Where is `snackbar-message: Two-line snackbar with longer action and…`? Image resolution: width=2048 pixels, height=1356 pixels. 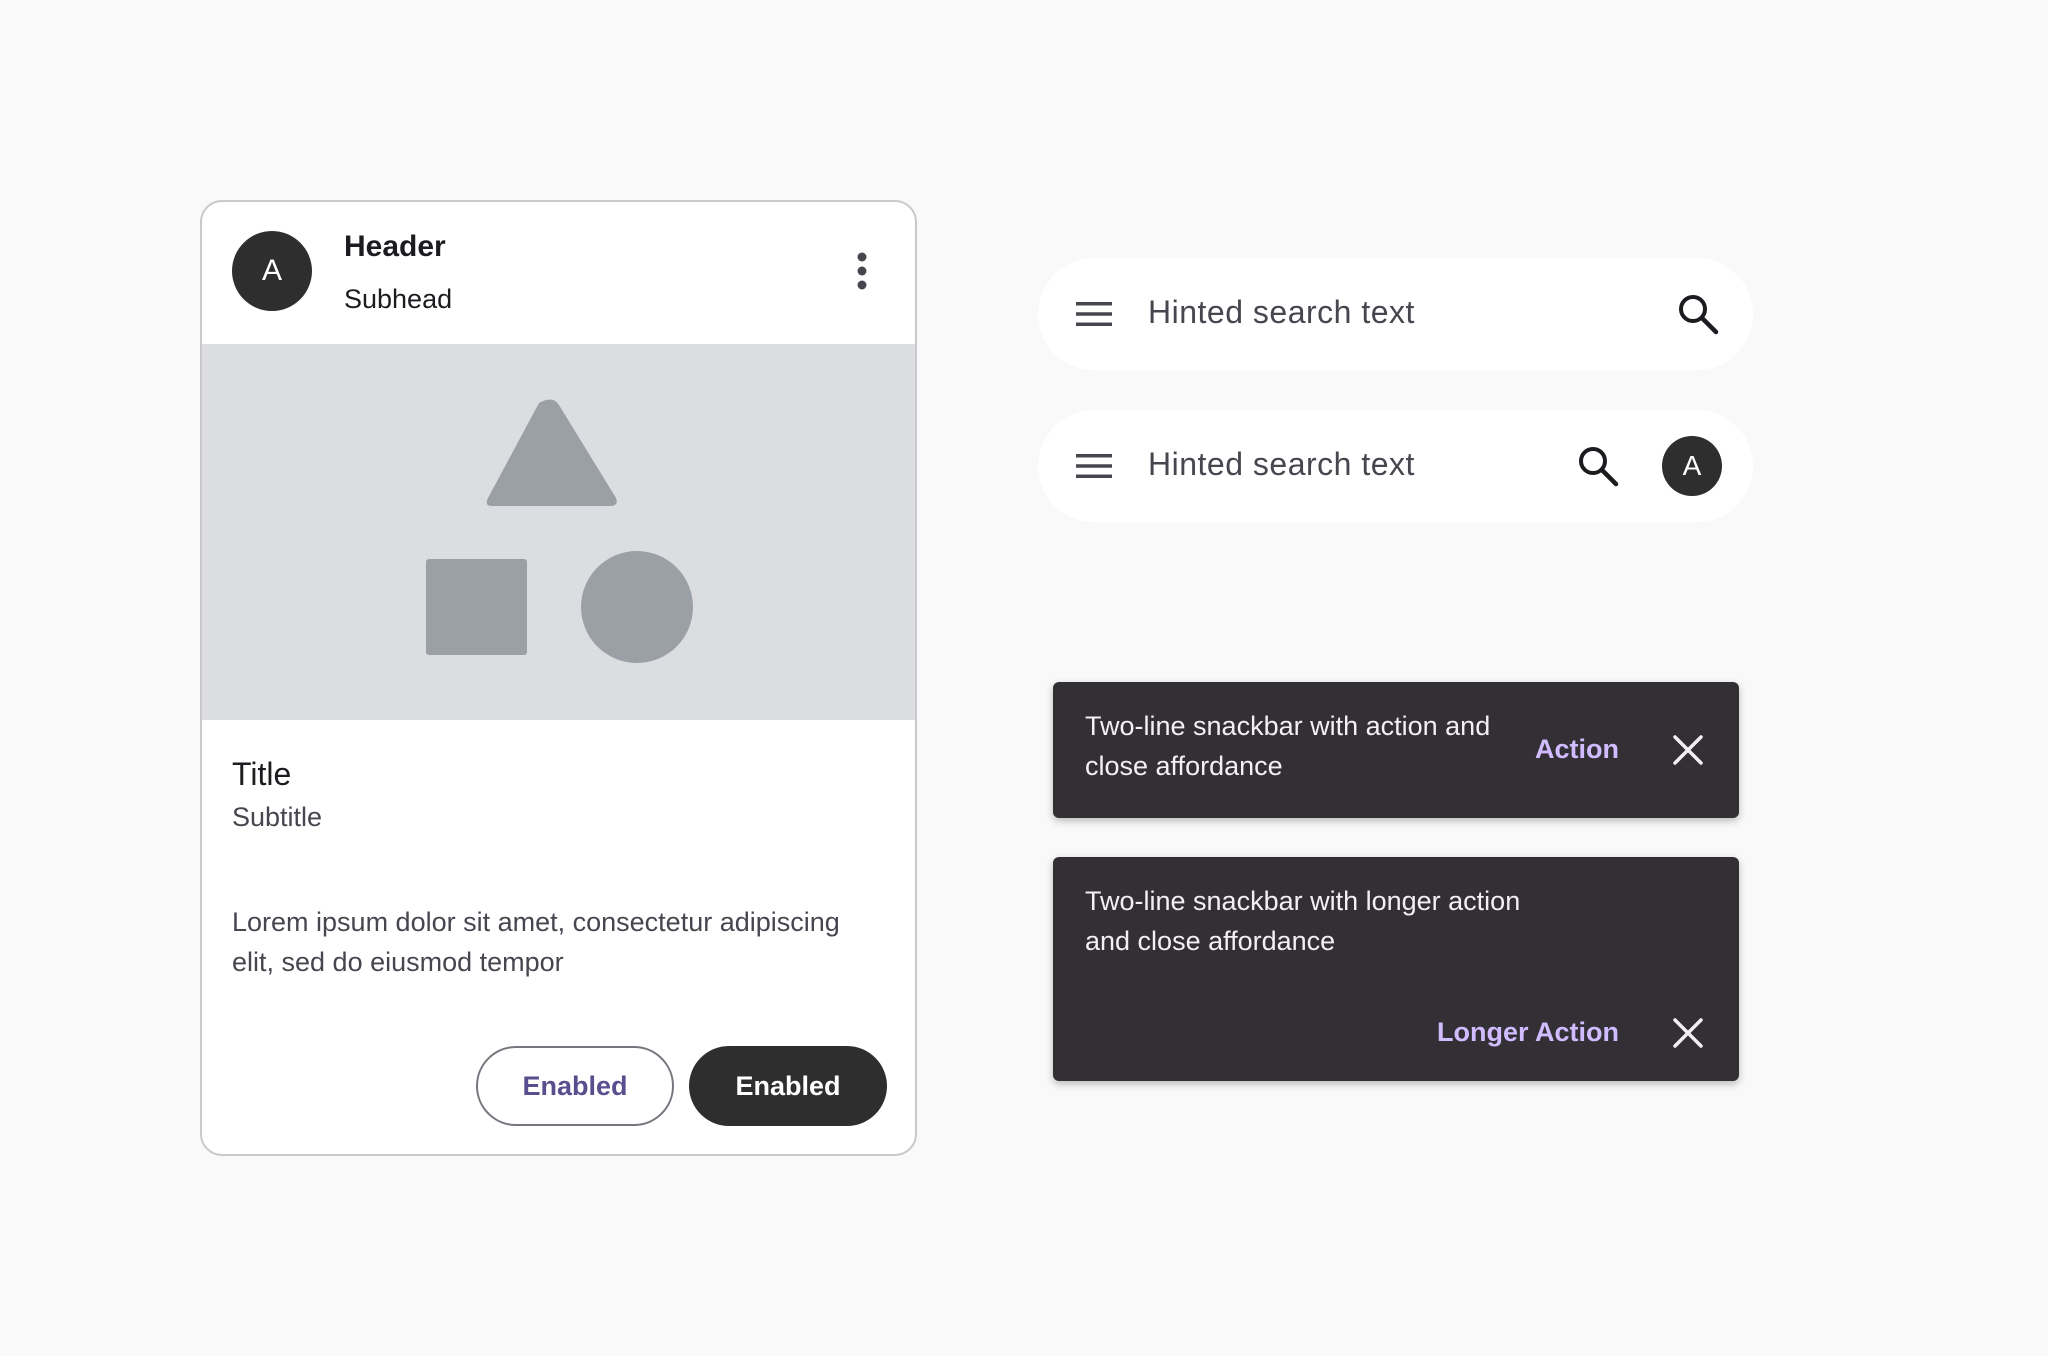 snackbar-message: Two-line snackbar with longer action and… is located at coordinates (1303, 921).